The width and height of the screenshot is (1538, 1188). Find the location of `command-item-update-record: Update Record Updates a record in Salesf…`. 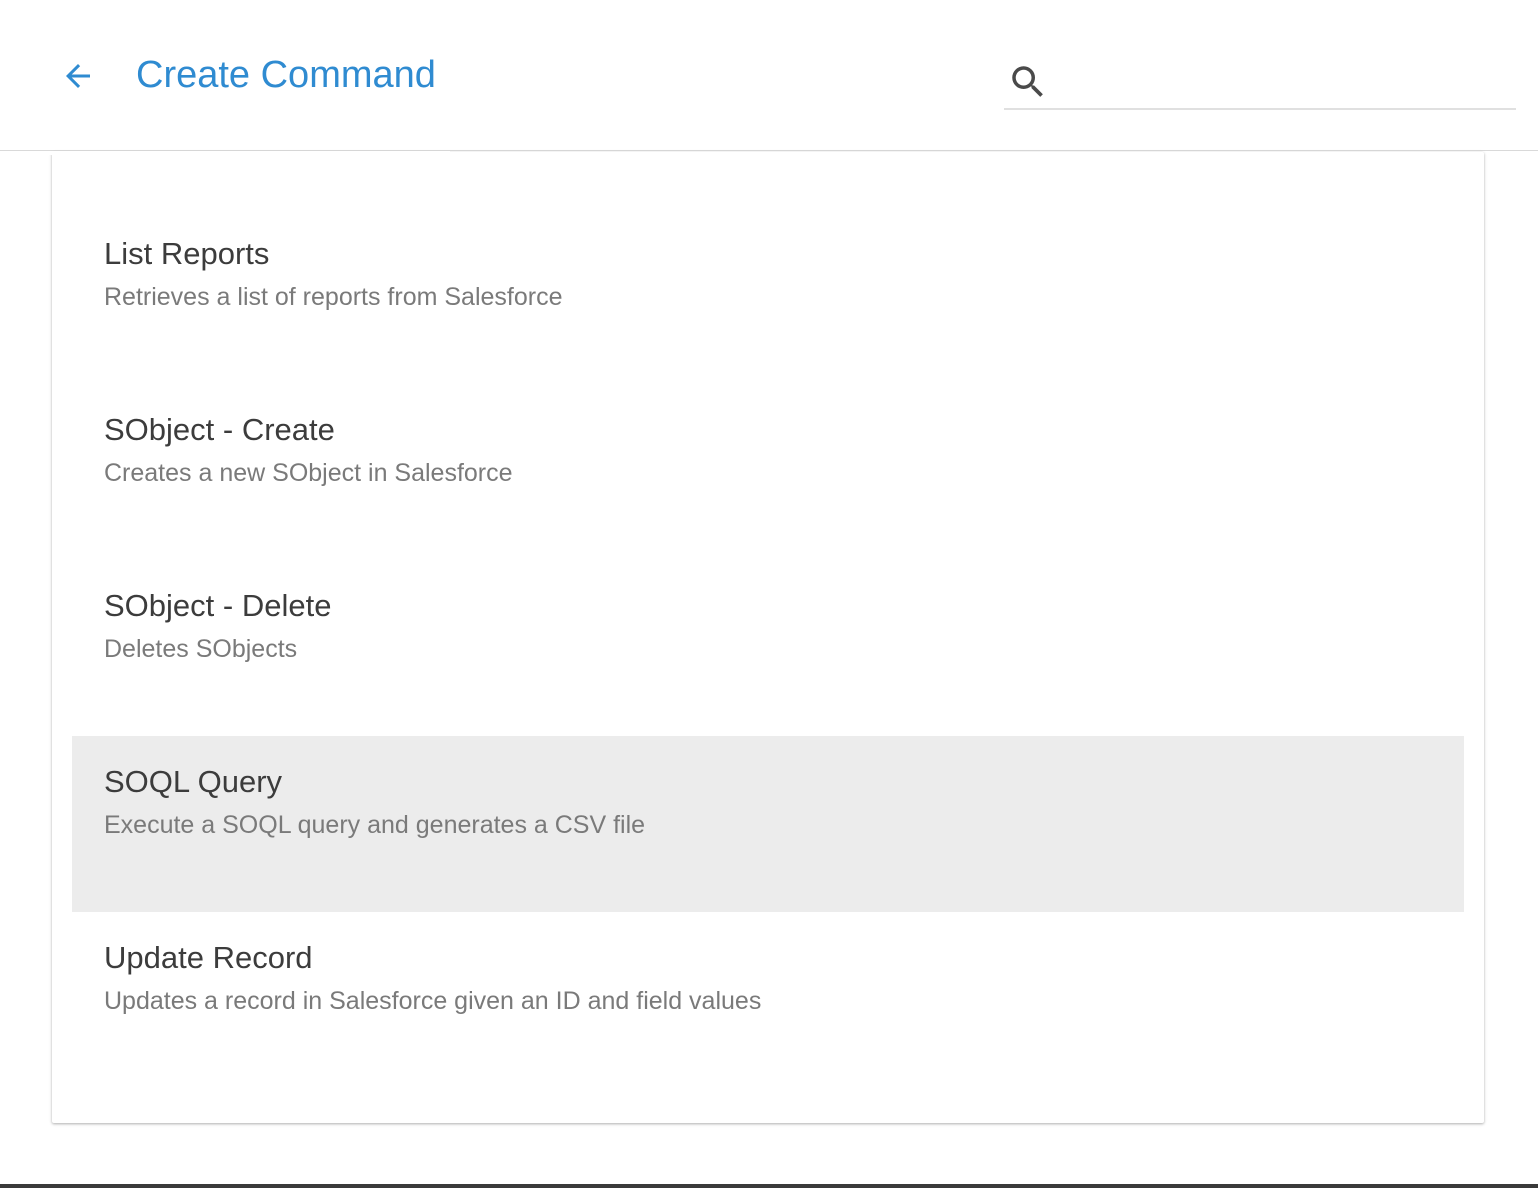

command-item-update-record: Update Record Updates a record in Salesf… is located at coordinates (768, 1000).